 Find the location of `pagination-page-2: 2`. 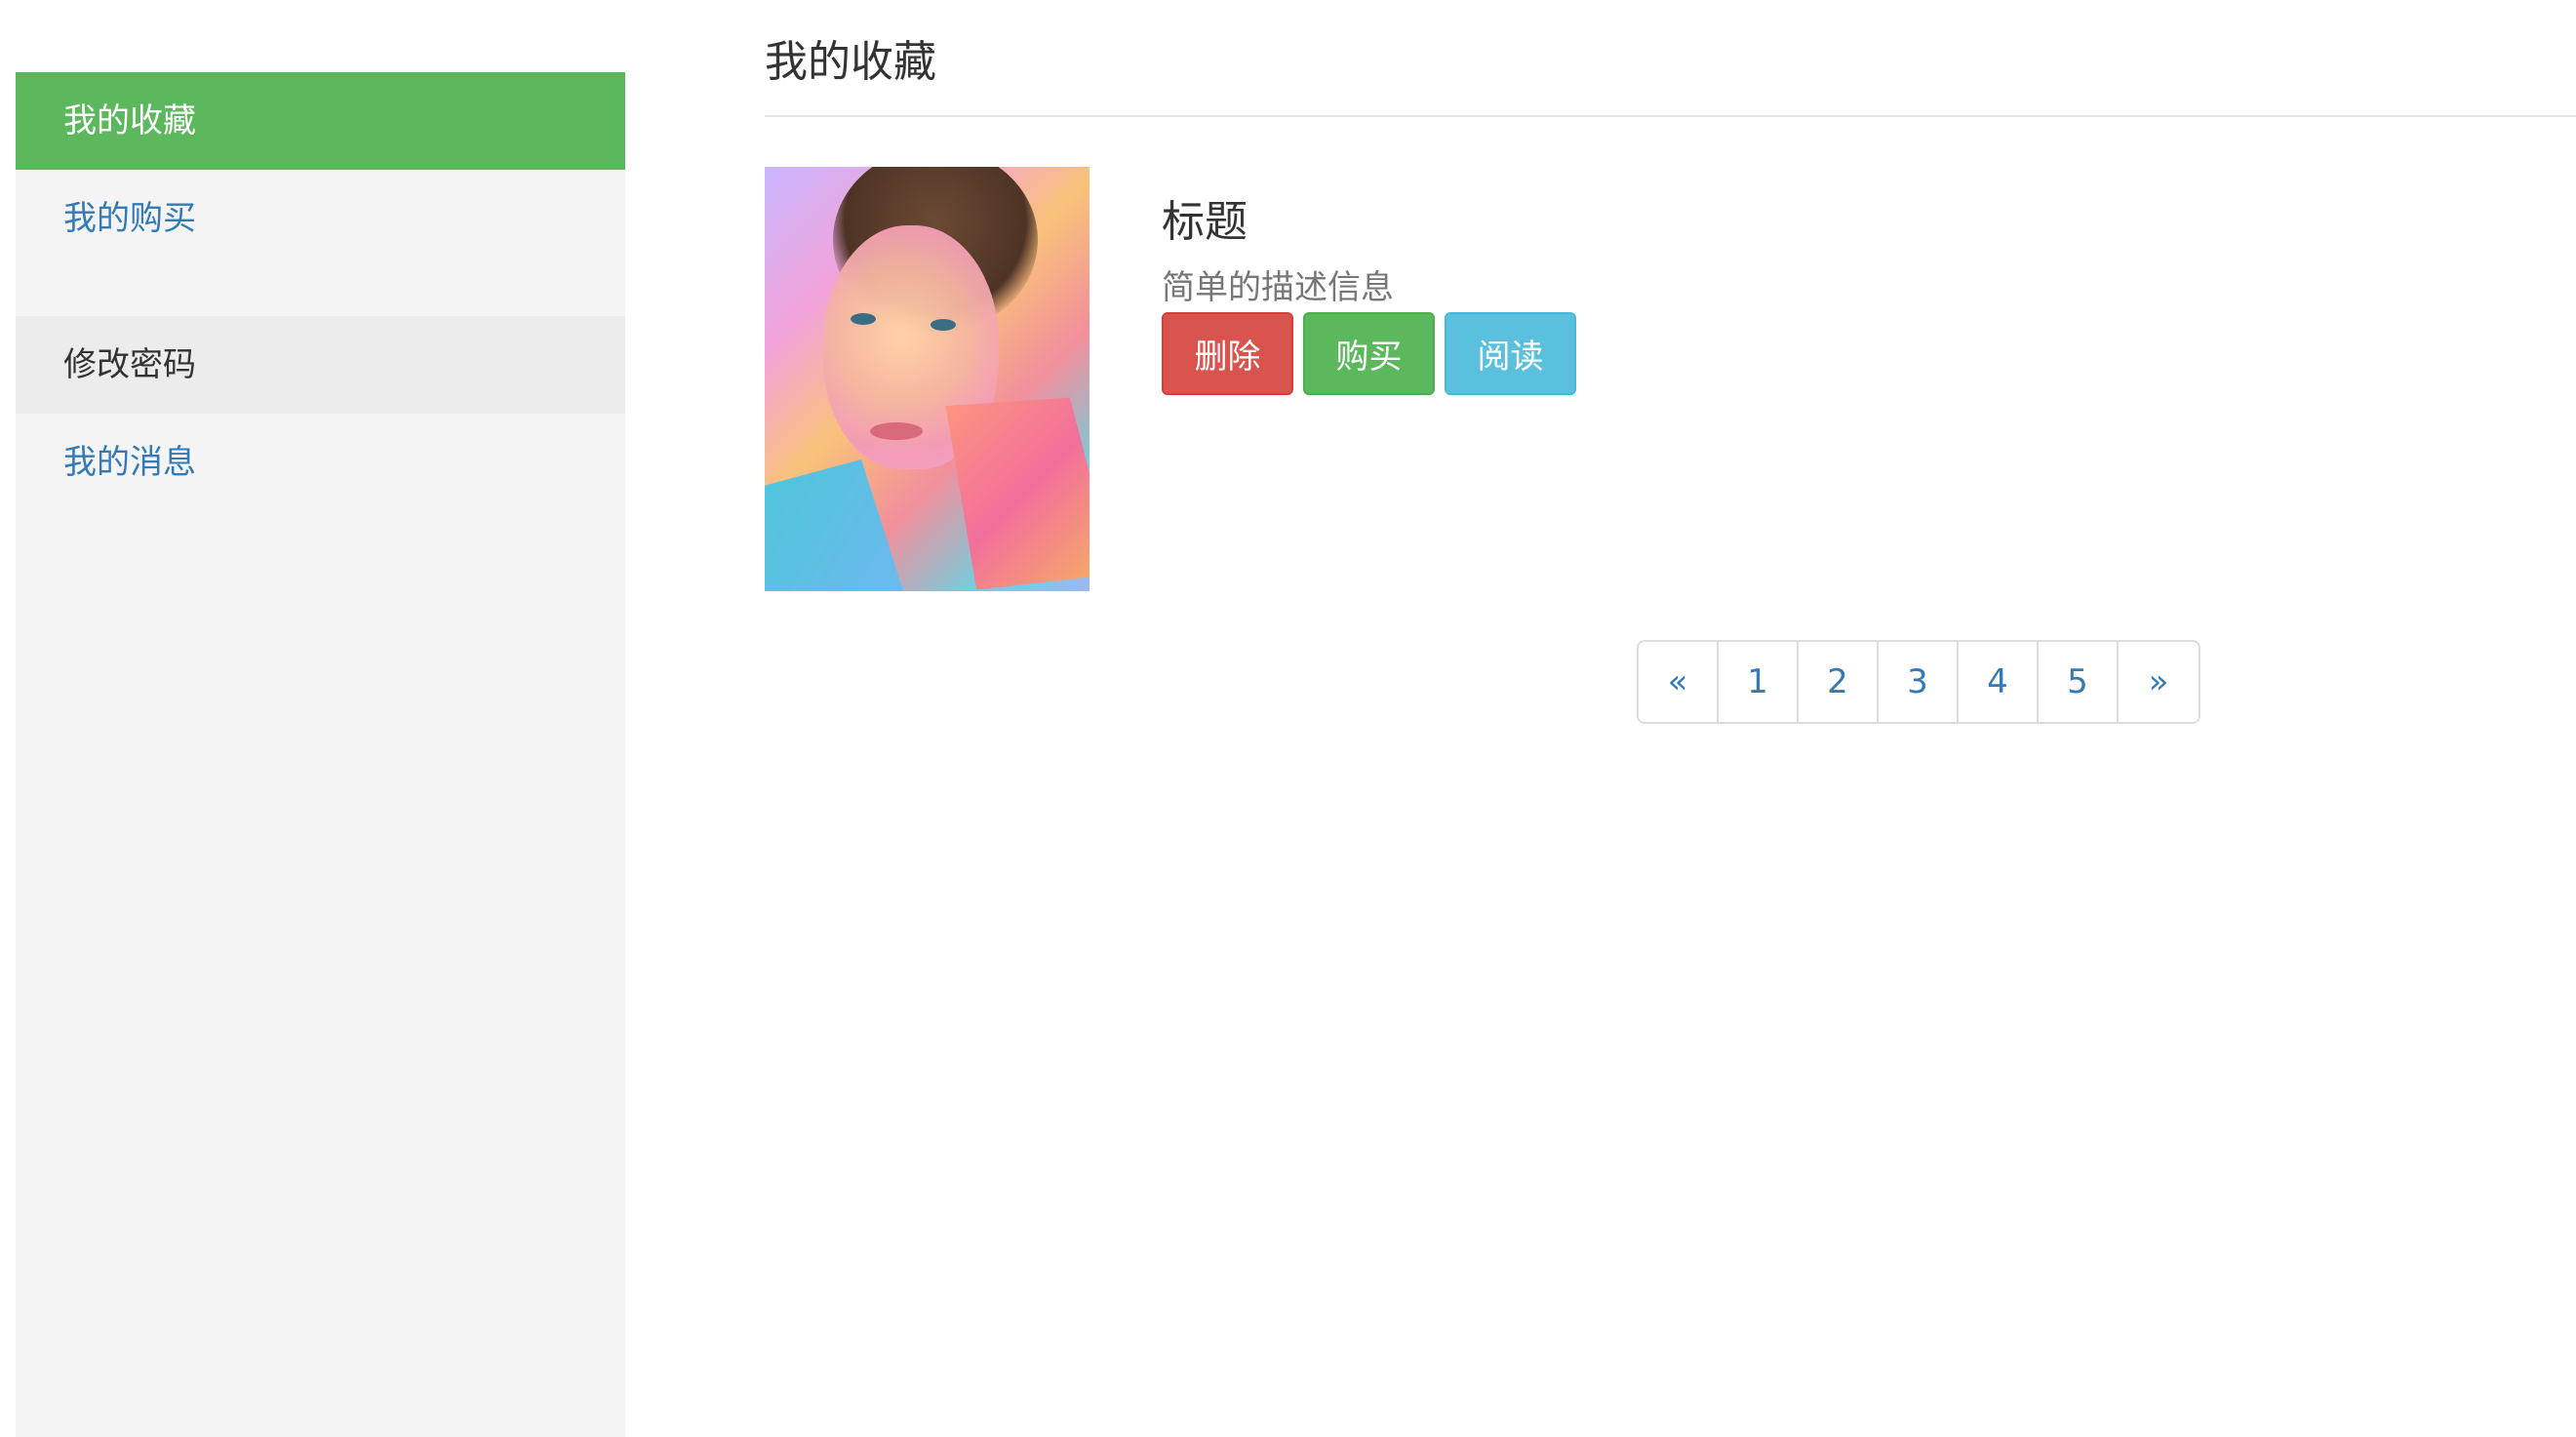

pagination-page-2: 2 is located at coordinates (1839, 682).